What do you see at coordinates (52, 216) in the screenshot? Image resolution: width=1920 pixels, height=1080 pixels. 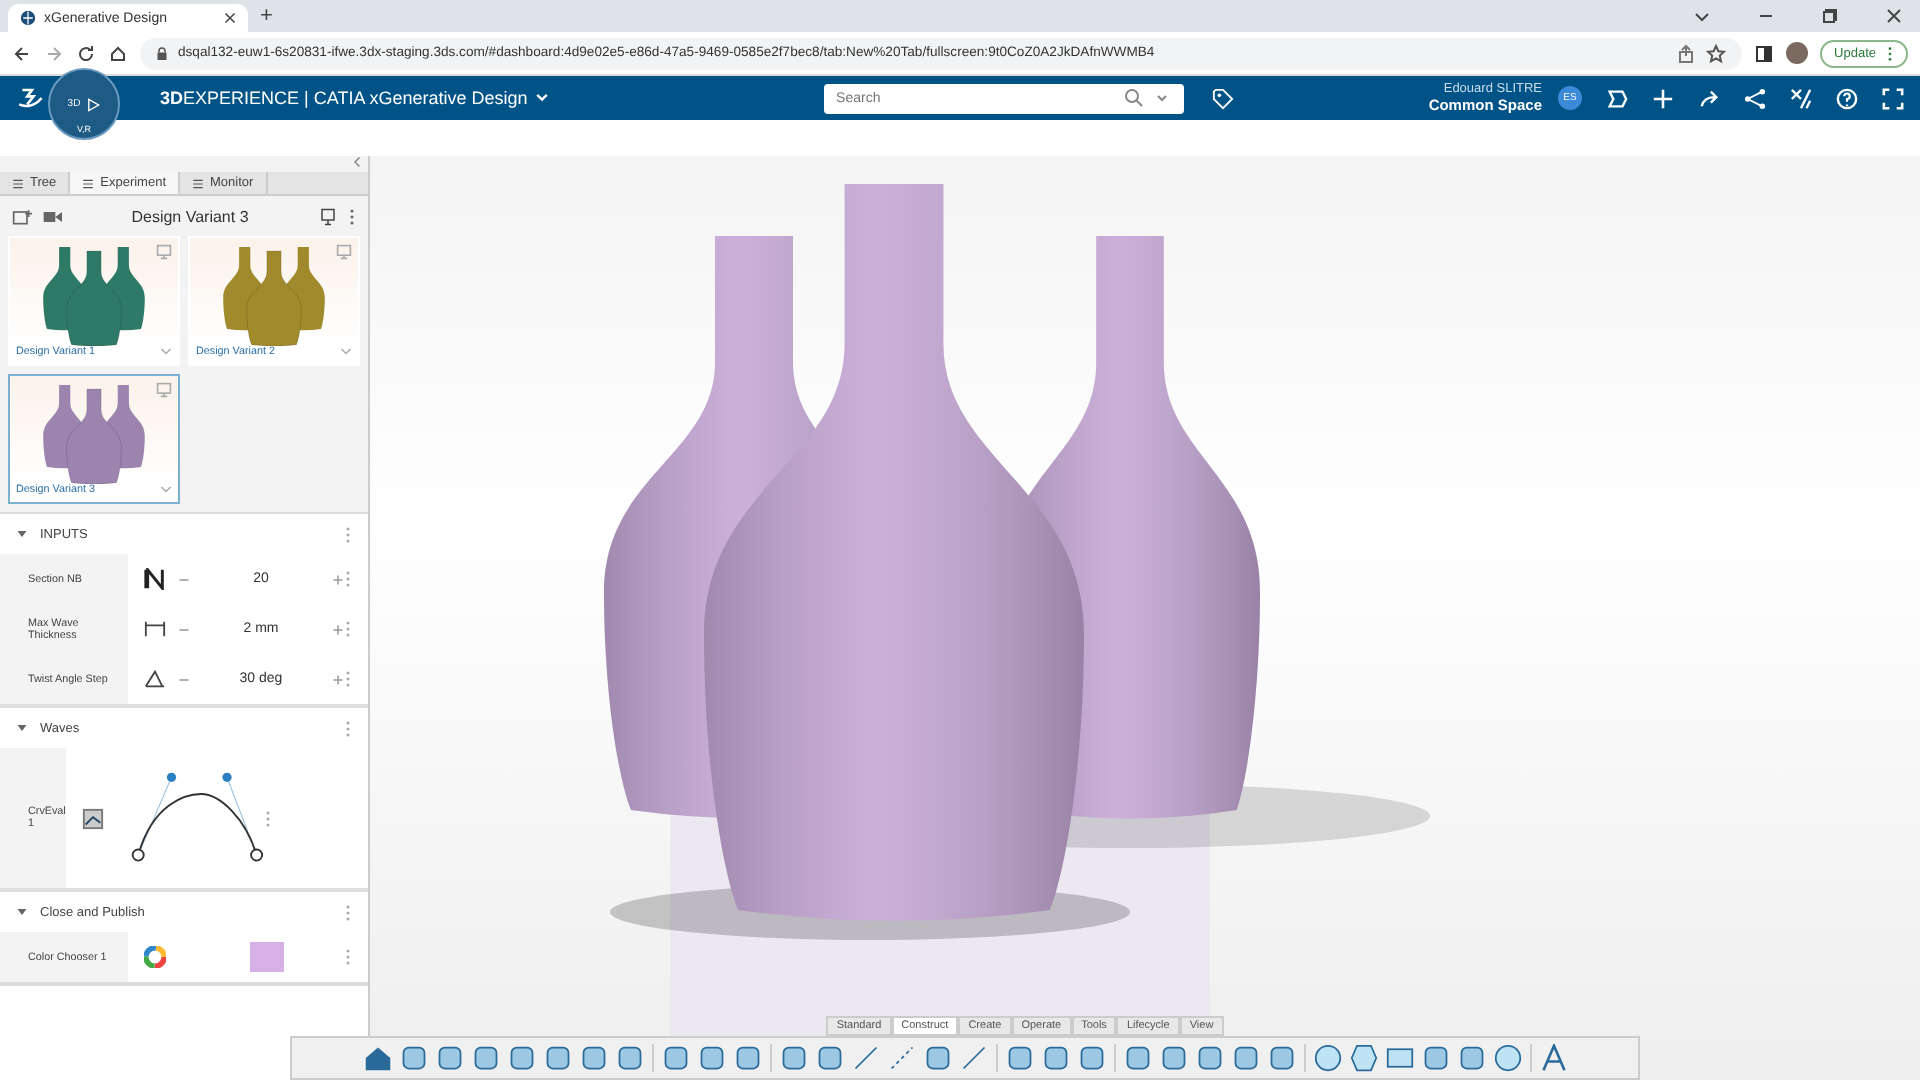 I see `video-camera-icon` at bounding box center [52, 216].